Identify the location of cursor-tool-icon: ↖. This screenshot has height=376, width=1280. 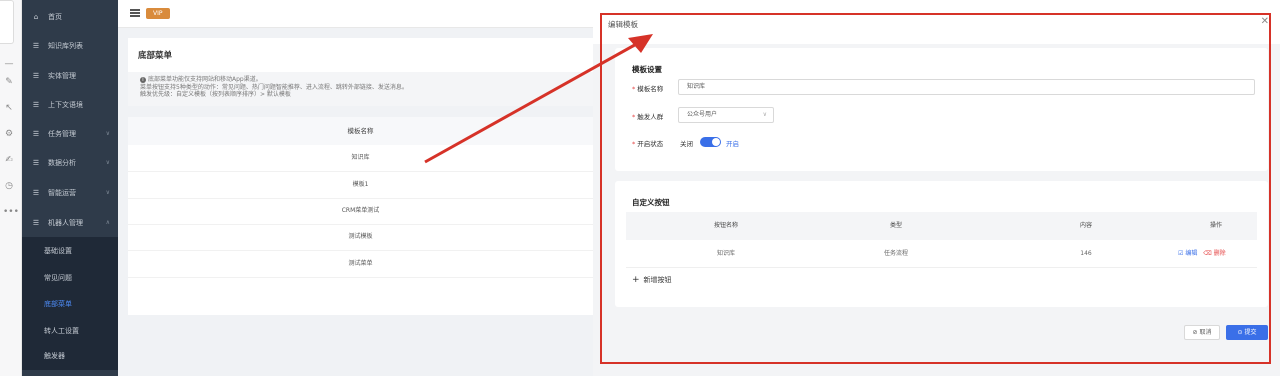
(9, 108).